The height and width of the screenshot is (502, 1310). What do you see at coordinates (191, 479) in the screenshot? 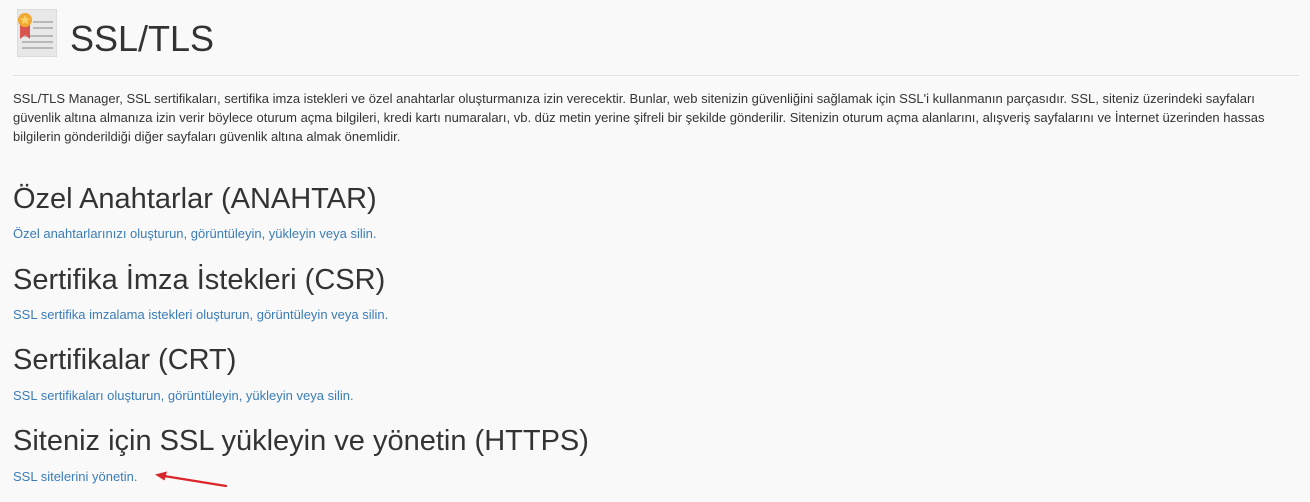
I see `annotation-arrow-icon` at bounding box center [191, 479].